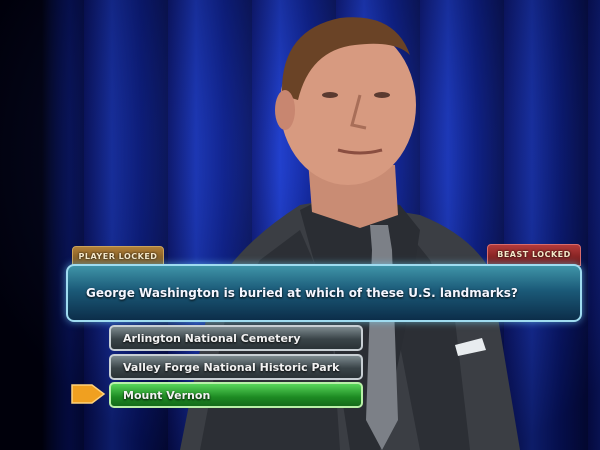 The width and height of the screenshot is (600, 450). I want to click on beast-locked-badge: BEAST LOCKED, so click(534, 255).